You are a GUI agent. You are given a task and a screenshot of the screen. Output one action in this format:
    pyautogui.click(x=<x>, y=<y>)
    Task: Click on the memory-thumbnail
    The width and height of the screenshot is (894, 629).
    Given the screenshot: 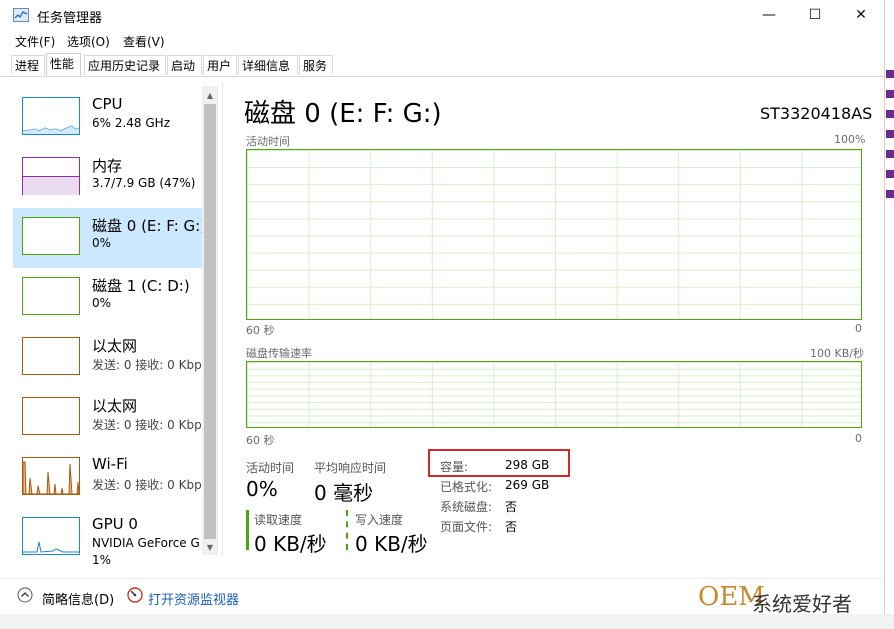 What is the action you would take?
    pyautogui.click(x=51, y=176)
    